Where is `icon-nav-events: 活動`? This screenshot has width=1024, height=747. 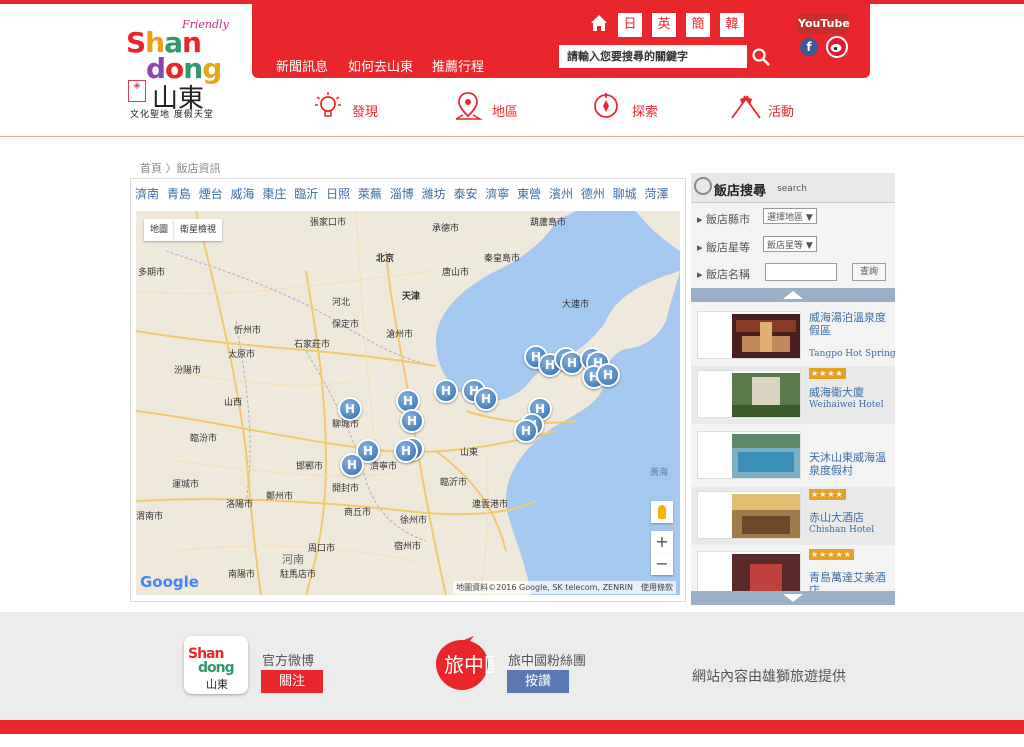 icon-nav-events: 活動 is located at coordinates (768, 106).